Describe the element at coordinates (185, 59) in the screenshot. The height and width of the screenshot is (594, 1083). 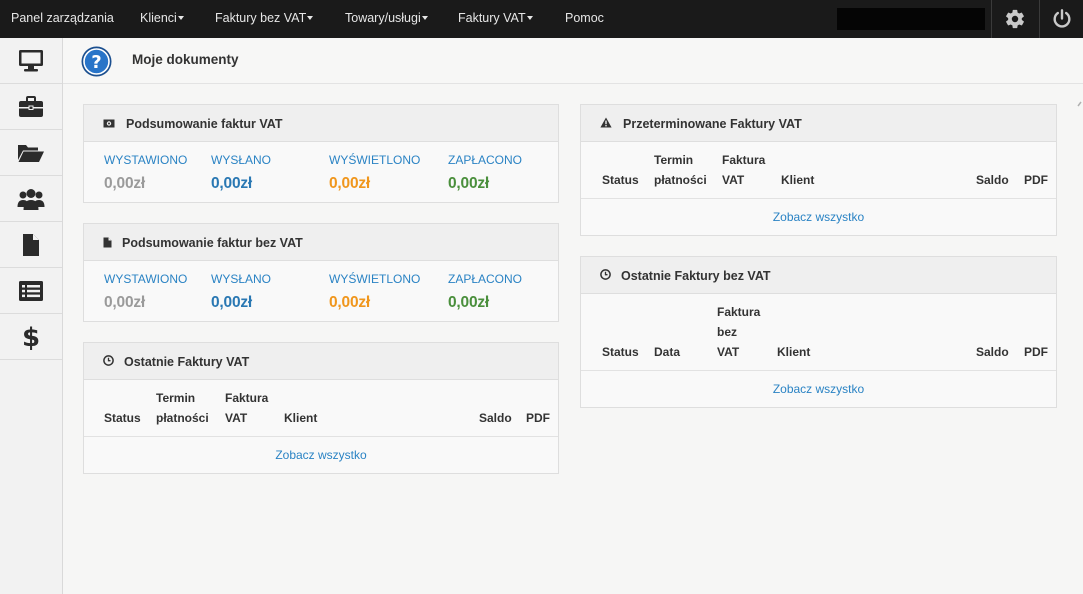
I see `page-title: Moje dokumenty` at that location.